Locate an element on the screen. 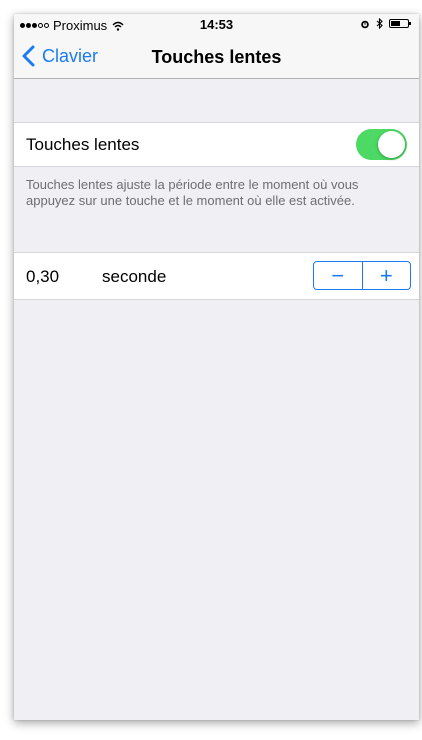 This screenshot has height=740, width=422. slow-keys-toggle is located at coordinates (381, 144).